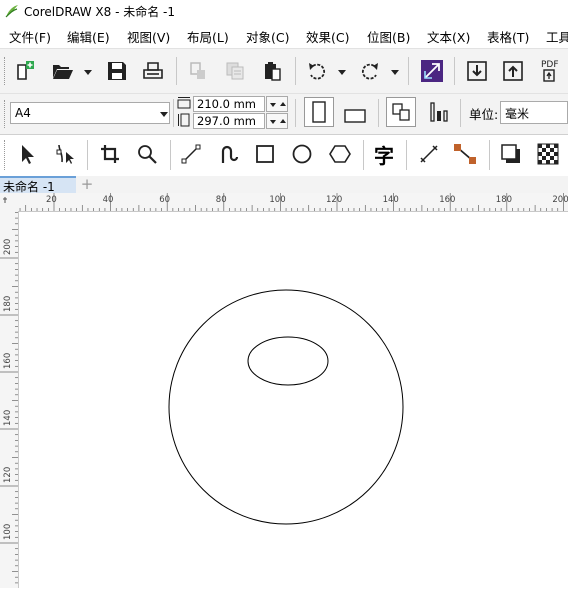 Image resolution: width=568 pixels, height=591 pixels. I want to click on page-height-icon, so click(184, 120).